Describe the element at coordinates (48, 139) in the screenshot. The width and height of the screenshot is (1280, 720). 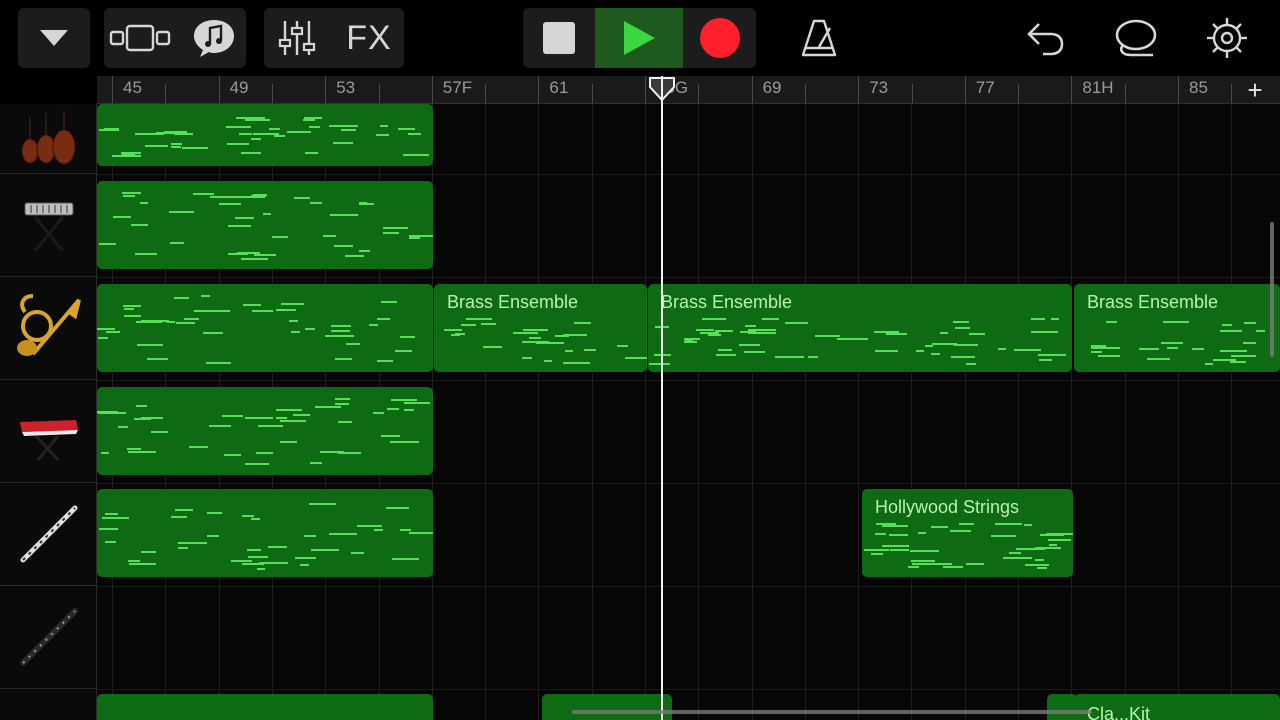
I see `track-header-strings` at that location.